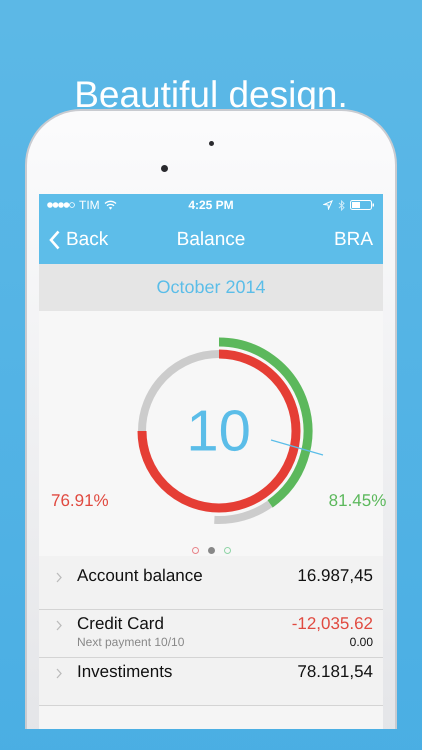 This screenshot has width=422, height=750. I want to click on left-percentage: 76.91%, so click(80, 501).